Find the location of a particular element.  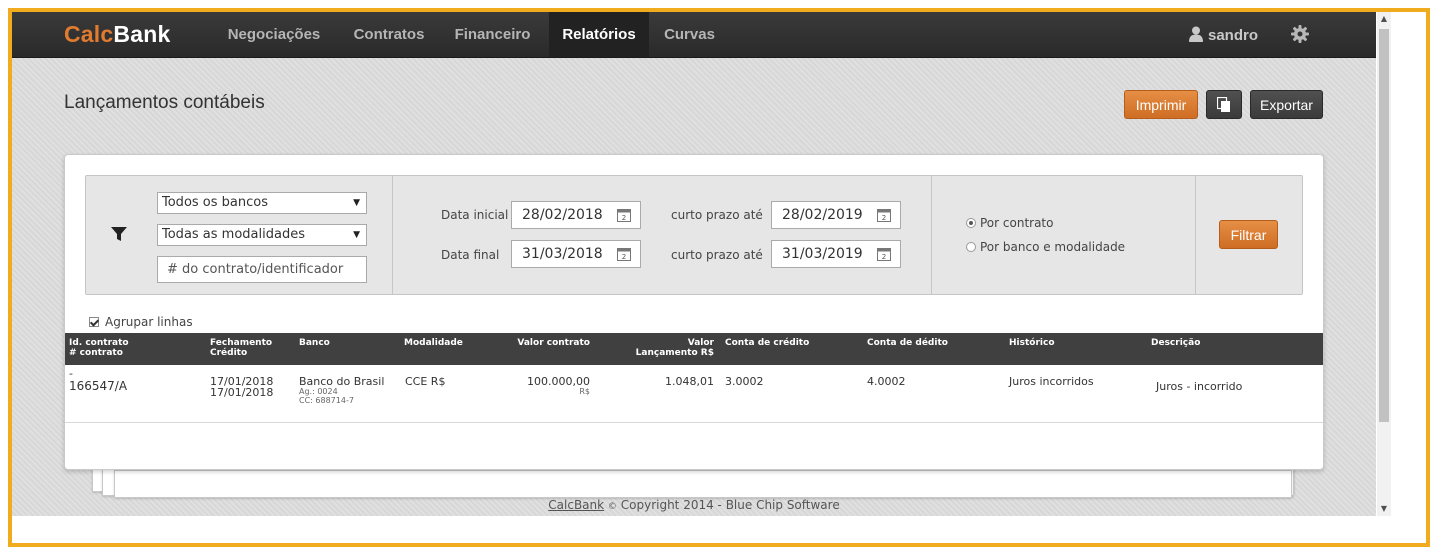

end-date-label: Data final is located at coordinates (470, 255).